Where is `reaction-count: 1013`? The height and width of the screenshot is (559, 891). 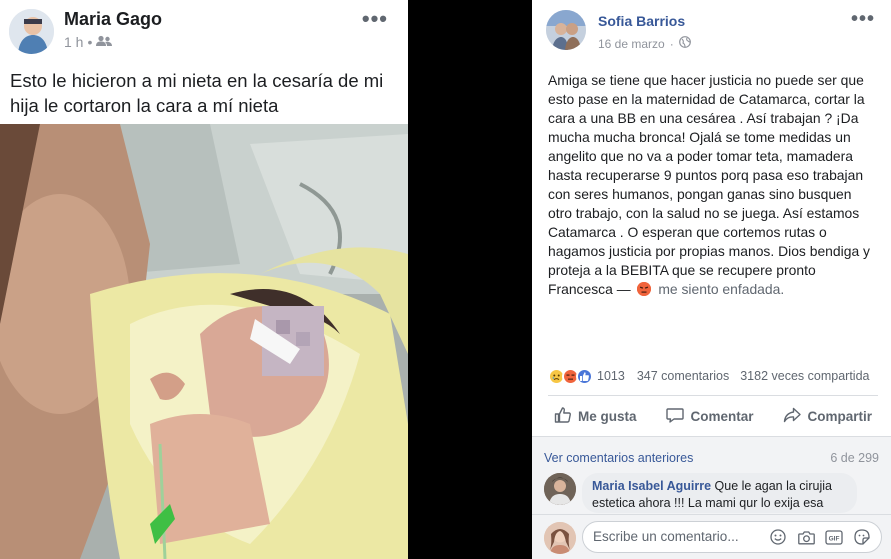 reaction-count: 1013 is located at coordinates (611, 376).